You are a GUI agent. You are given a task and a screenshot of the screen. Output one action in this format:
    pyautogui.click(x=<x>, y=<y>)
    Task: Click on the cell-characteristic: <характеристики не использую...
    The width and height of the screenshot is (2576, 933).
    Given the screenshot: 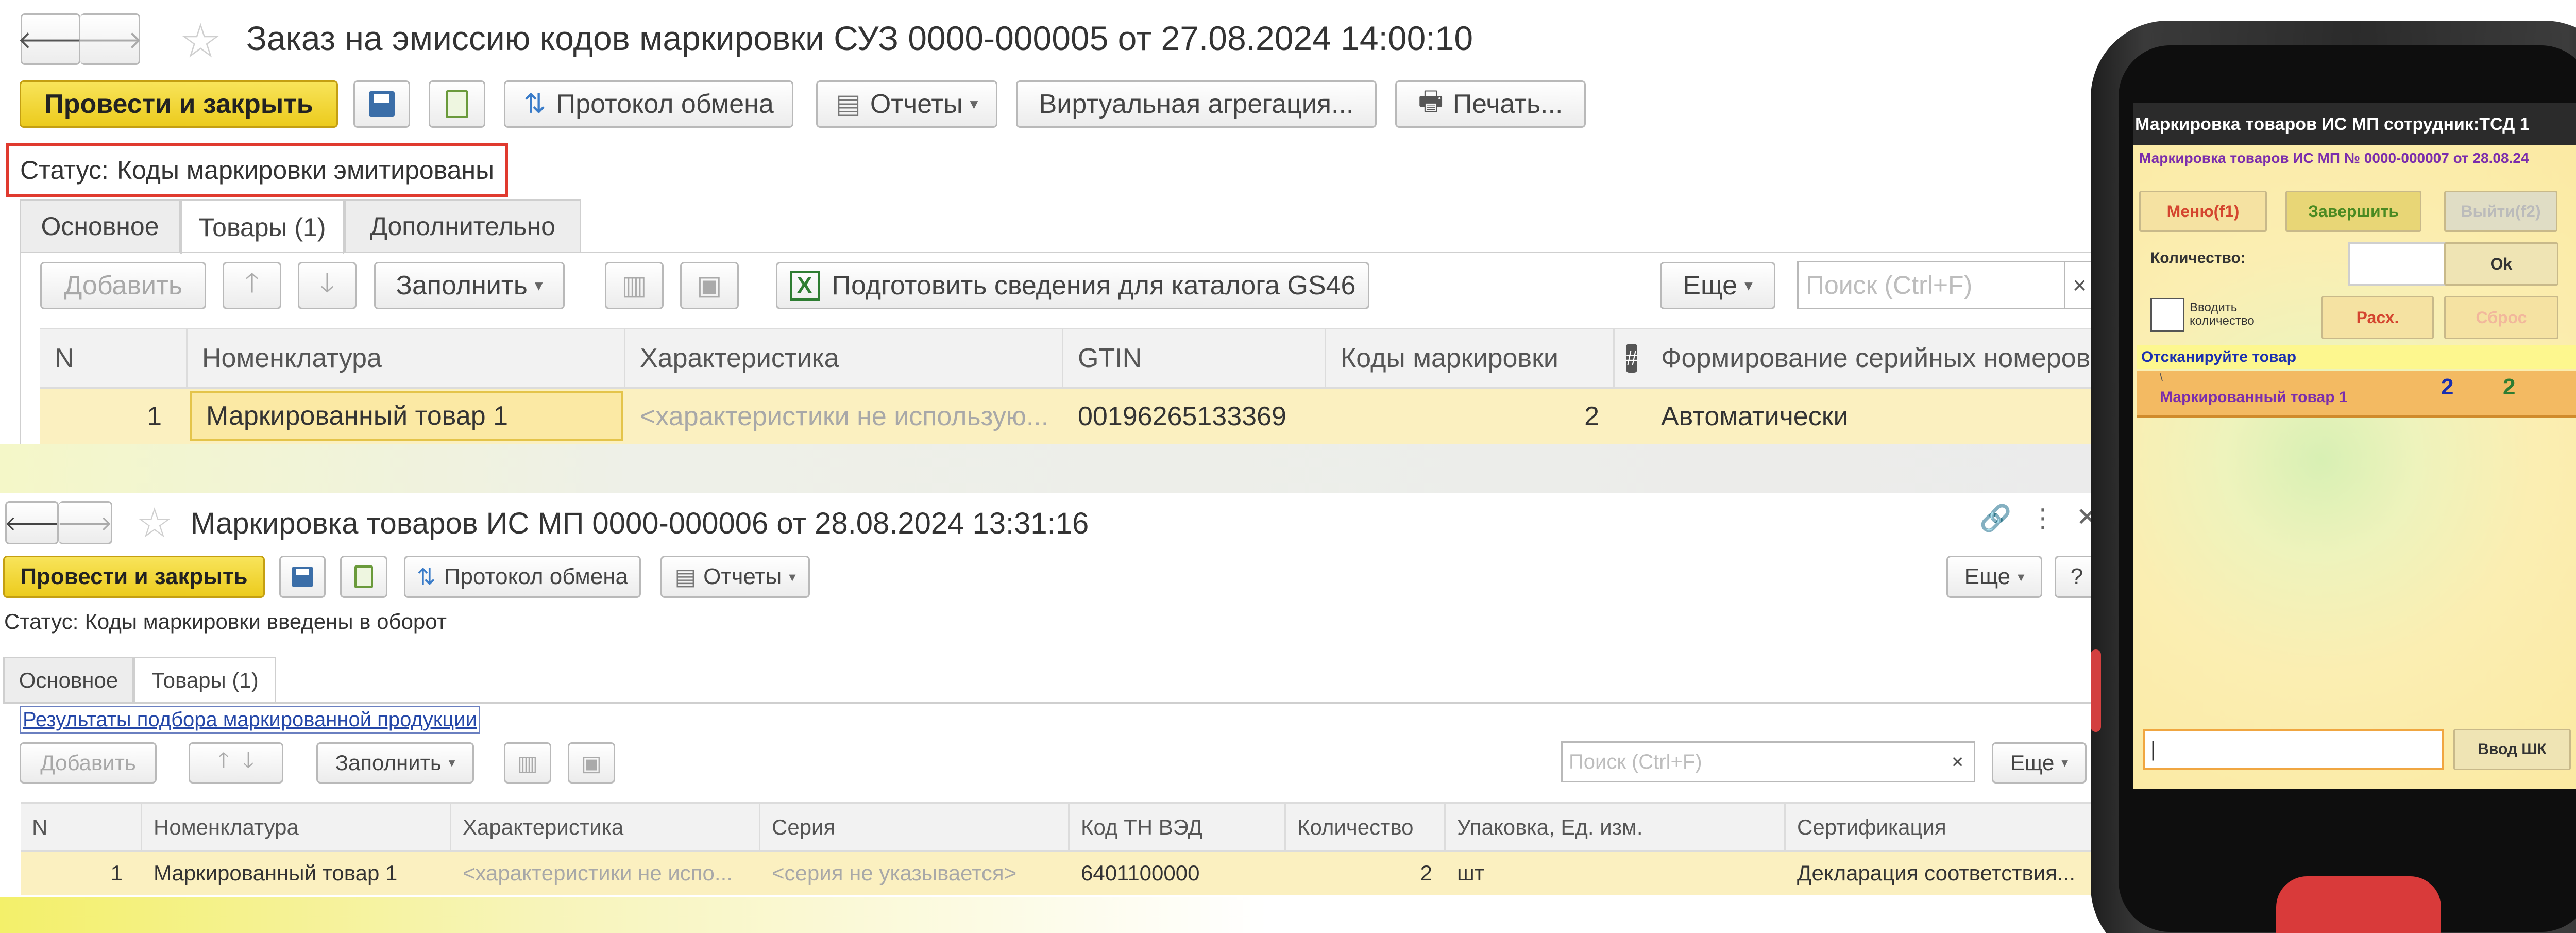 What is the action you would take?
    pyautogui.click(x=844, y=416)
    